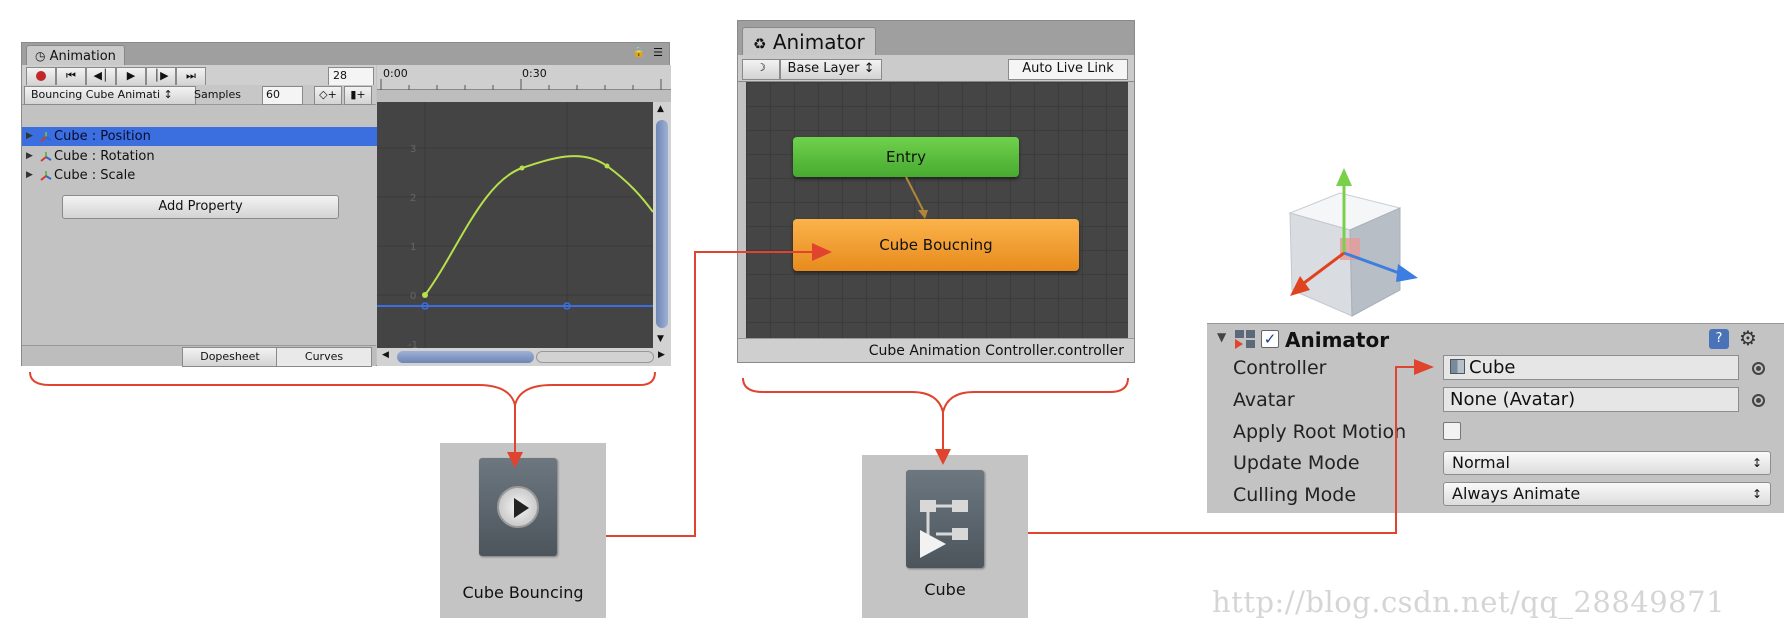  What do you see at coordinates (351, 76) in the screenshot?
I see `frame-field: 28` at bounding box center [351, 76].